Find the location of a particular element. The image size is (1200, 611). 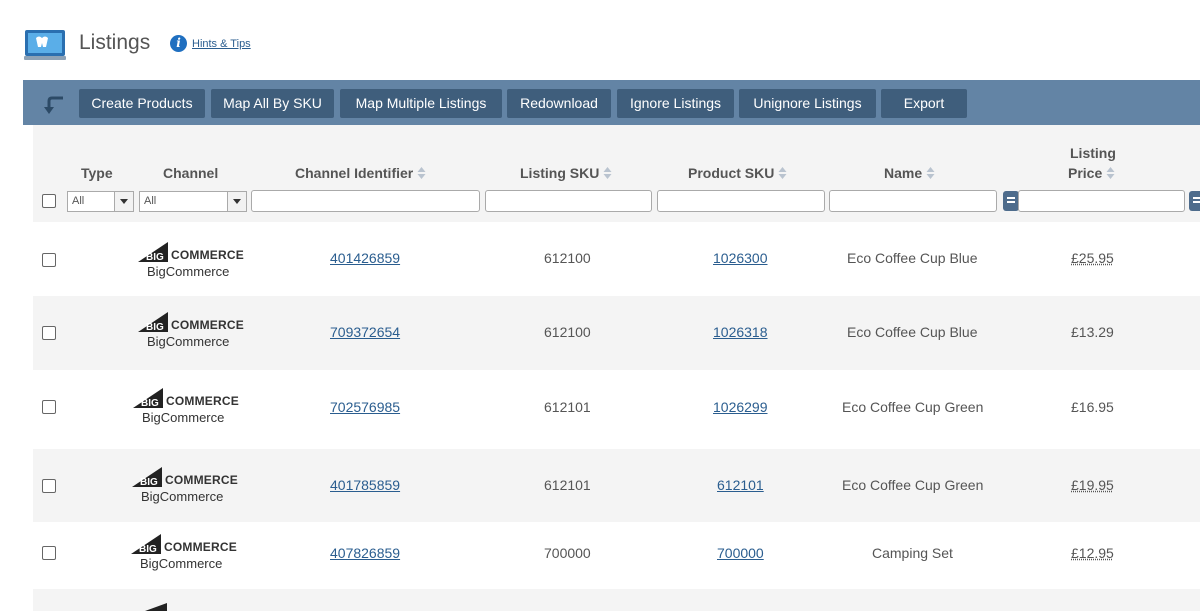

product-sku-link: 612101 is located at coordinates (740, 485).